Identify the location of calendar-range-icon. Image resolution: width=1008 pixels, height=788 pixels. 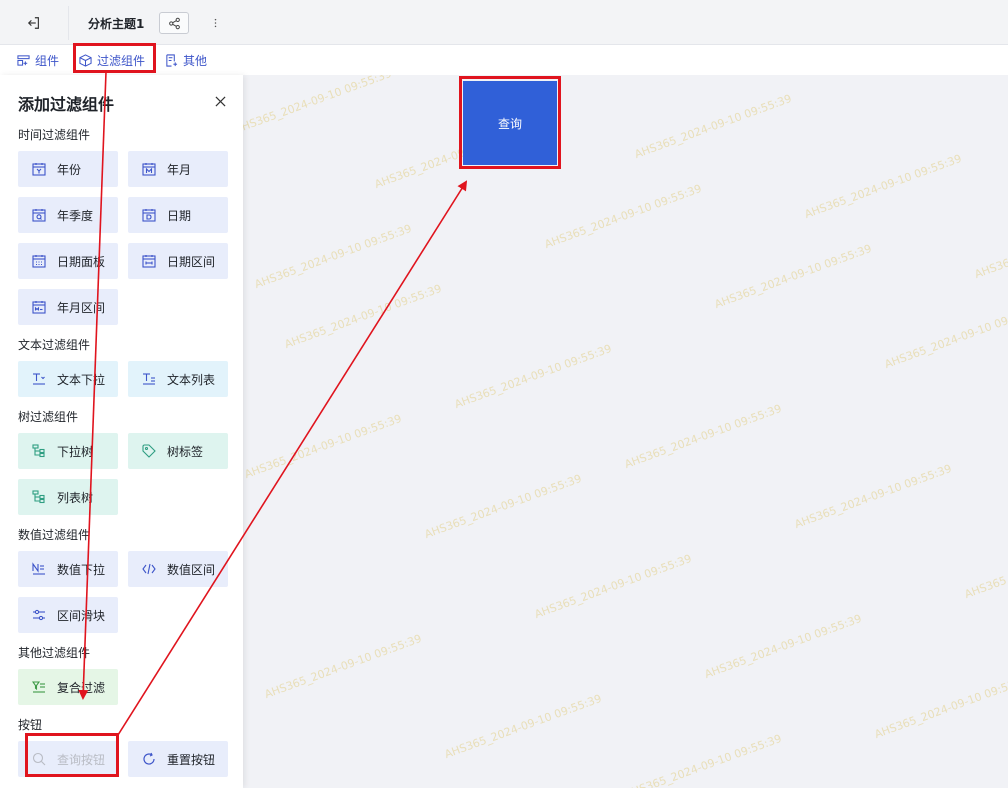
(149, 261).